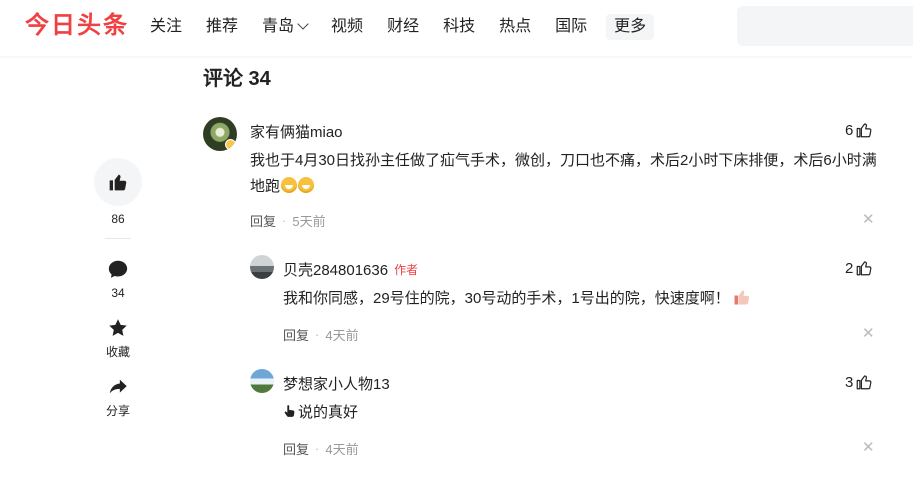  What do you see at coordinates (309, 221) in the screenshot?
I see `comment-time: 5天前` at bounding box center [309, 221].